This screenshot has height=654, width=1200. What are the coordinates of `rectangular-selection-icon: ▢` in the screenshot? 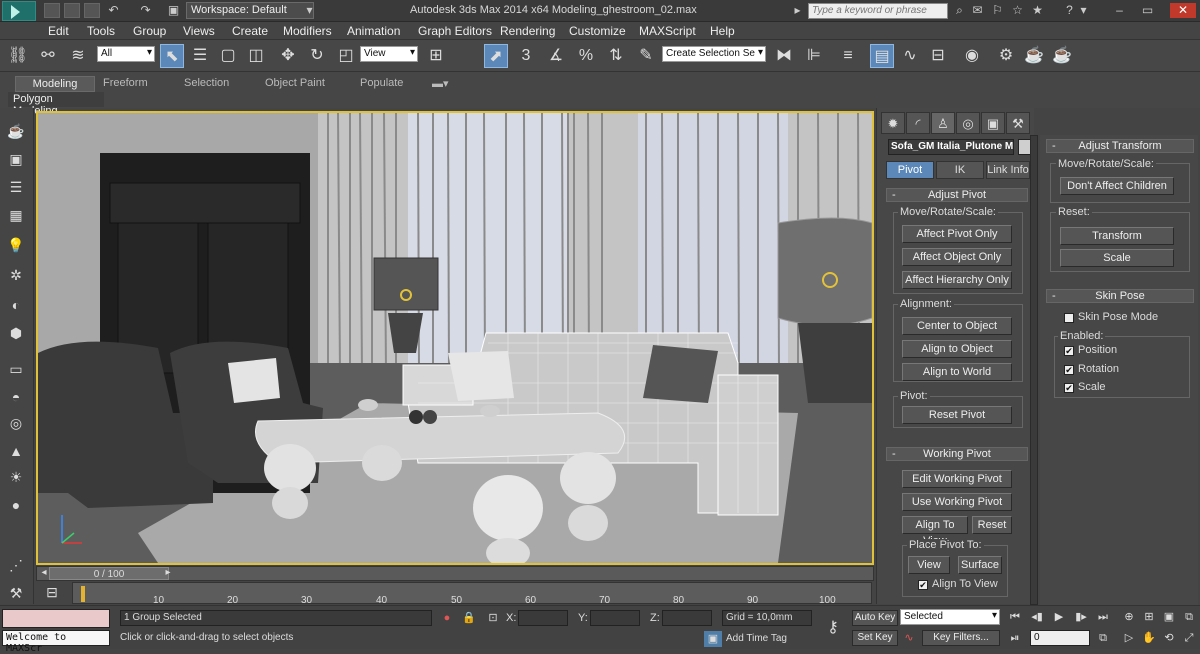 It's located at (228, 56).